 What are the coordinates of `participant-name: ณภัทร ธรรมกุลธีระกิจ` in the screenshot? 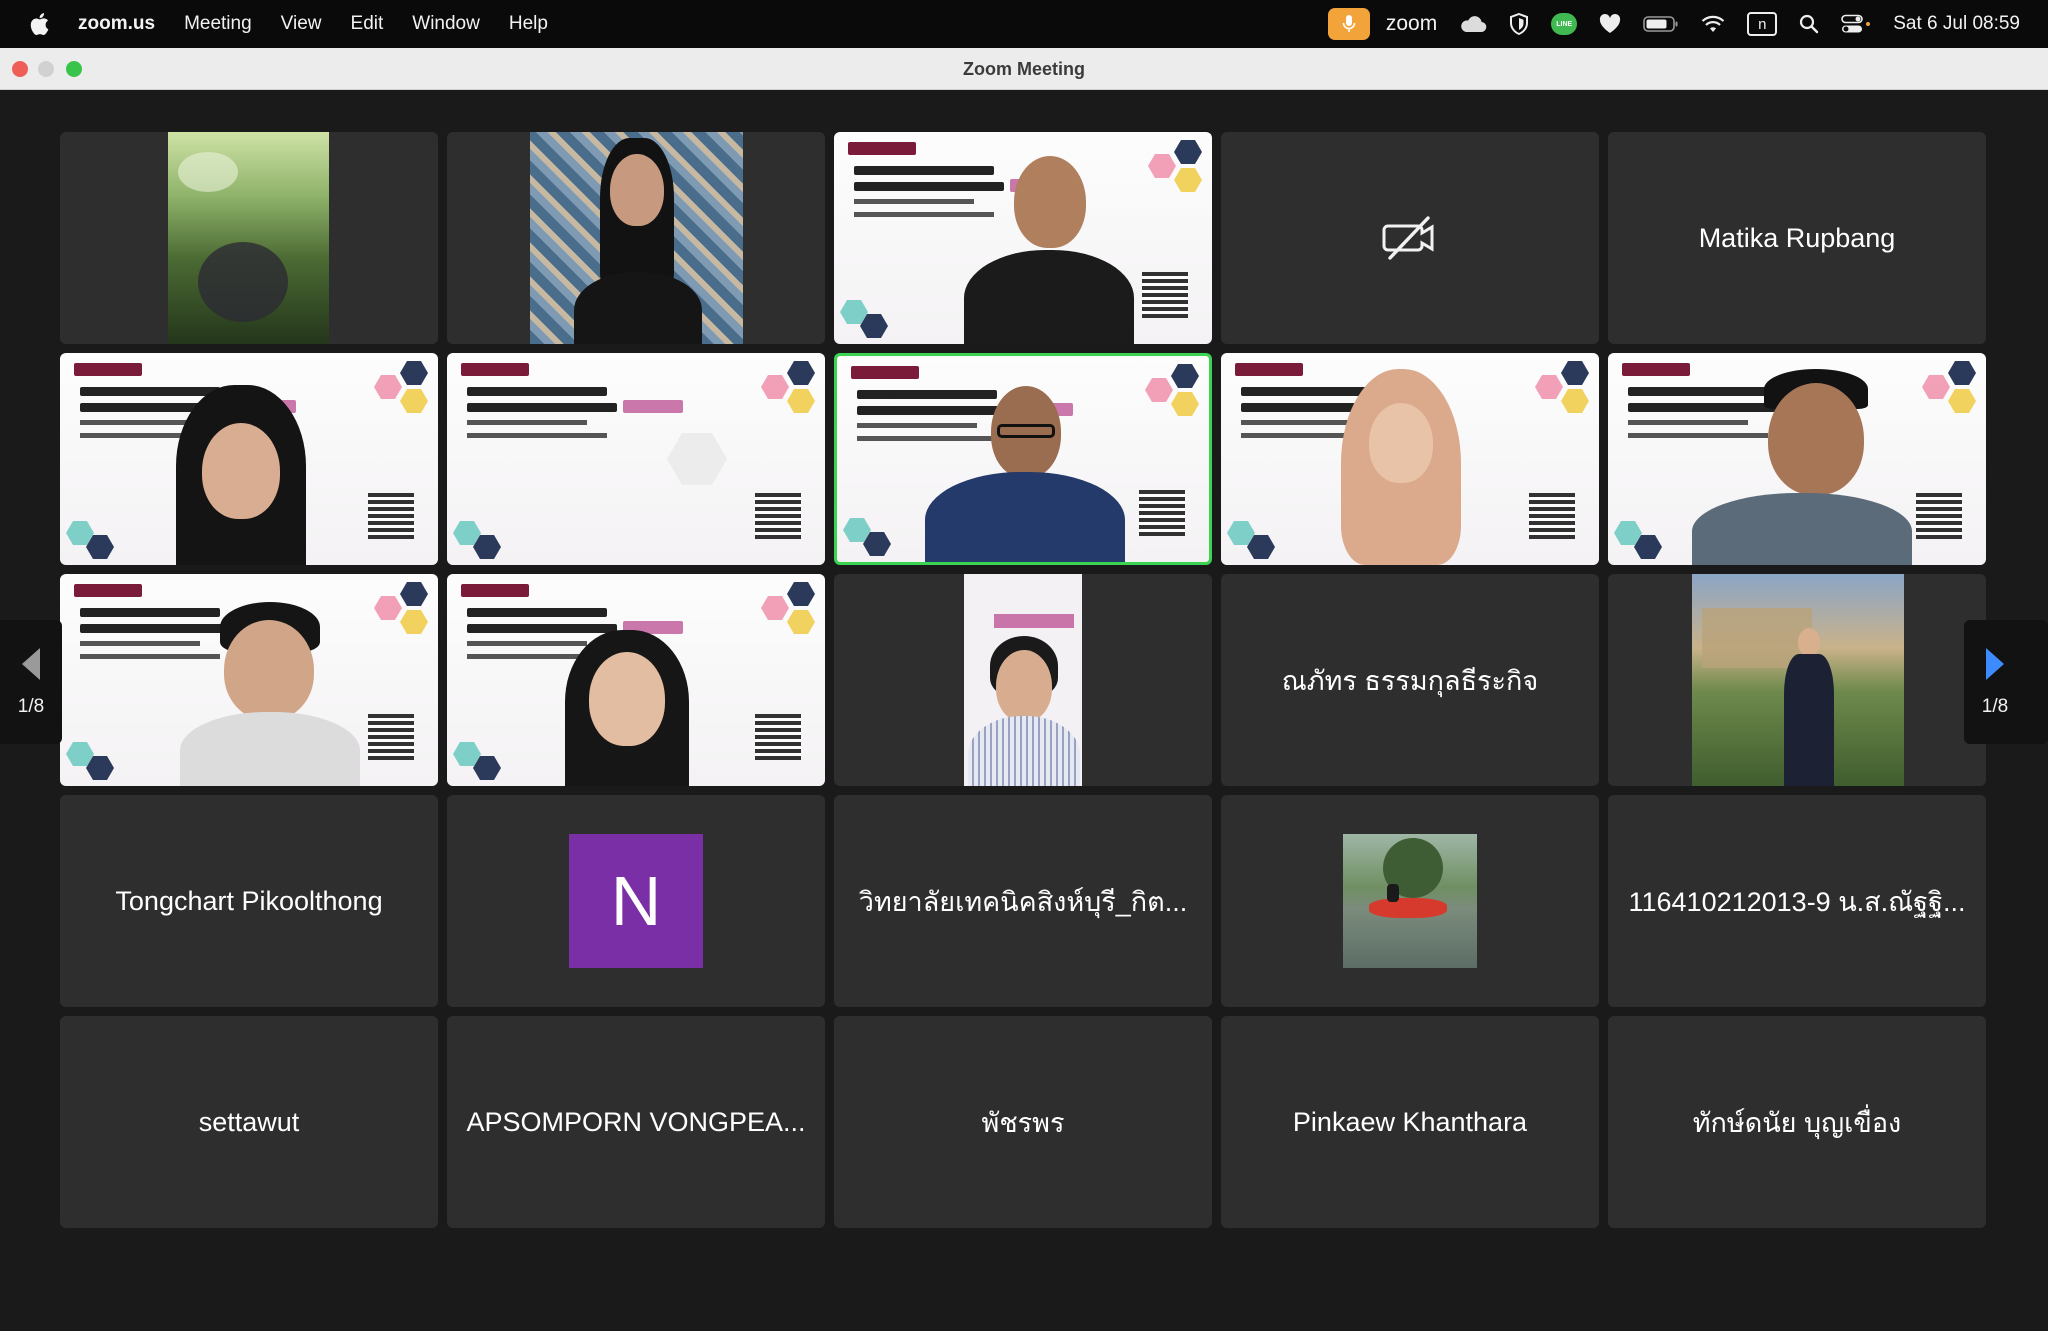 It's located at (1410, 680).